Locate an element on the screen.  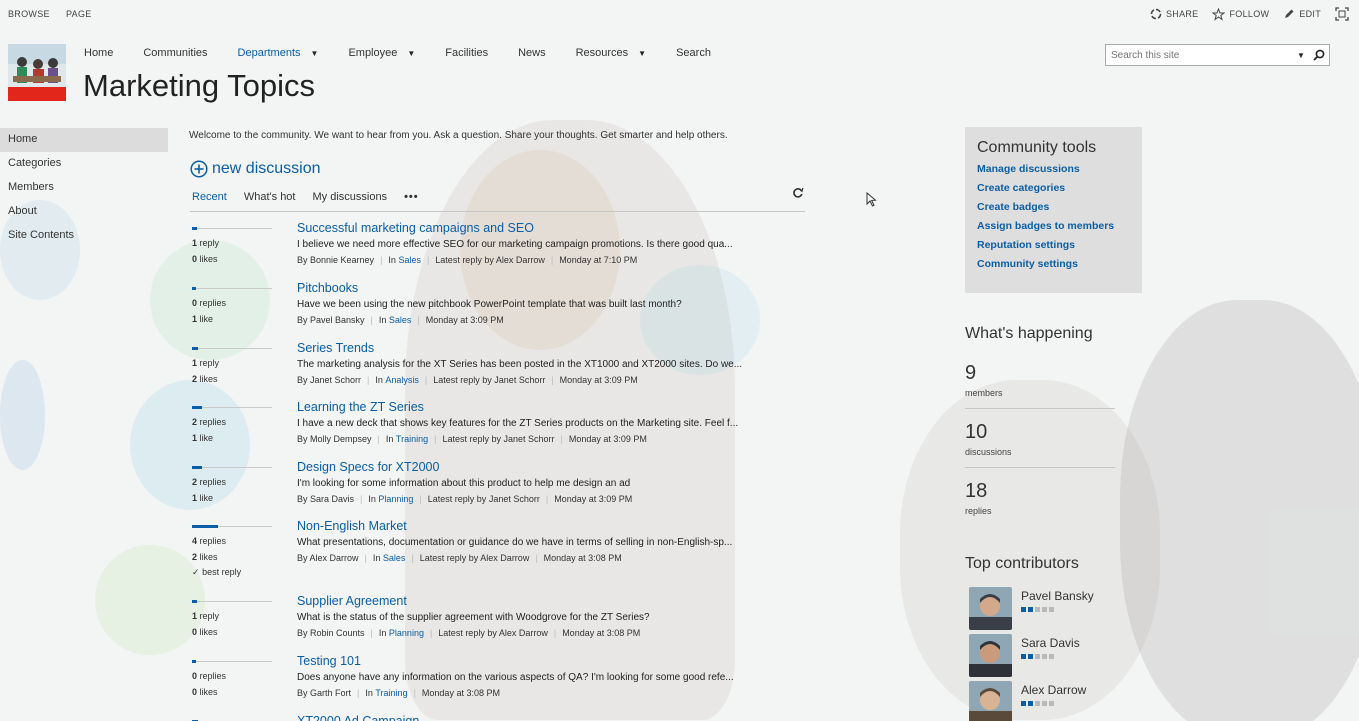
timestamp: Monday at 7:10 PM is located at coordinates (598, 260).